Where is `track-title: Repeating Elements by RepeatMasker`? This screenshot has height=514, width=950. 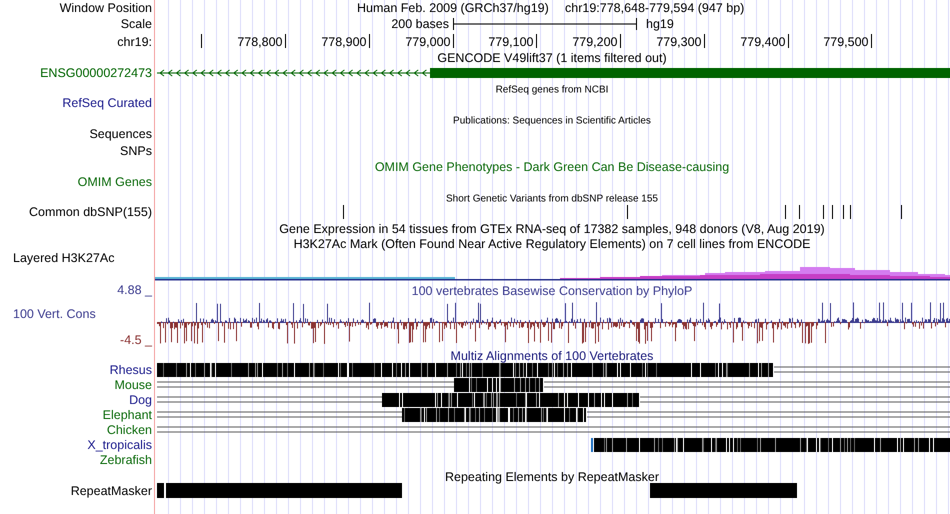
track-title: Repeating Elements by RepeatMasker is located at coordinates (552, 477).